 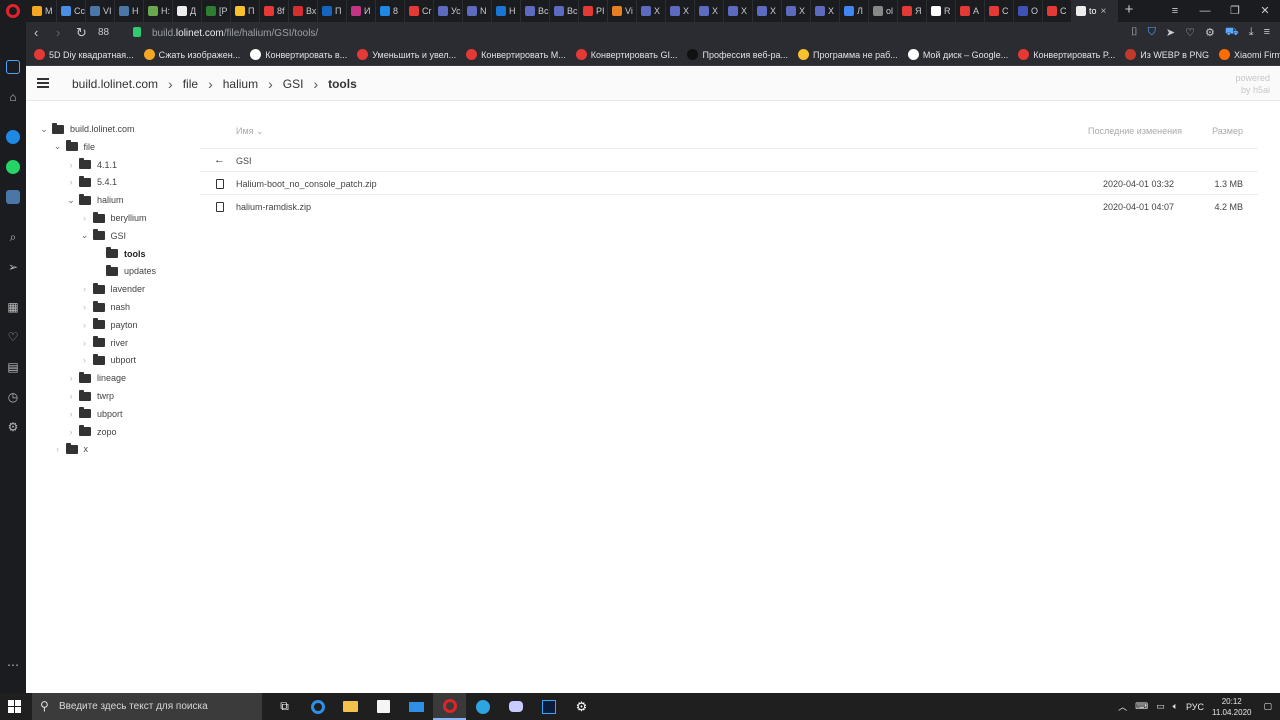 What do you see at coordinates (137, 32) in the screenshot?
I see `lock-icon` at bounding box center [137, 32].